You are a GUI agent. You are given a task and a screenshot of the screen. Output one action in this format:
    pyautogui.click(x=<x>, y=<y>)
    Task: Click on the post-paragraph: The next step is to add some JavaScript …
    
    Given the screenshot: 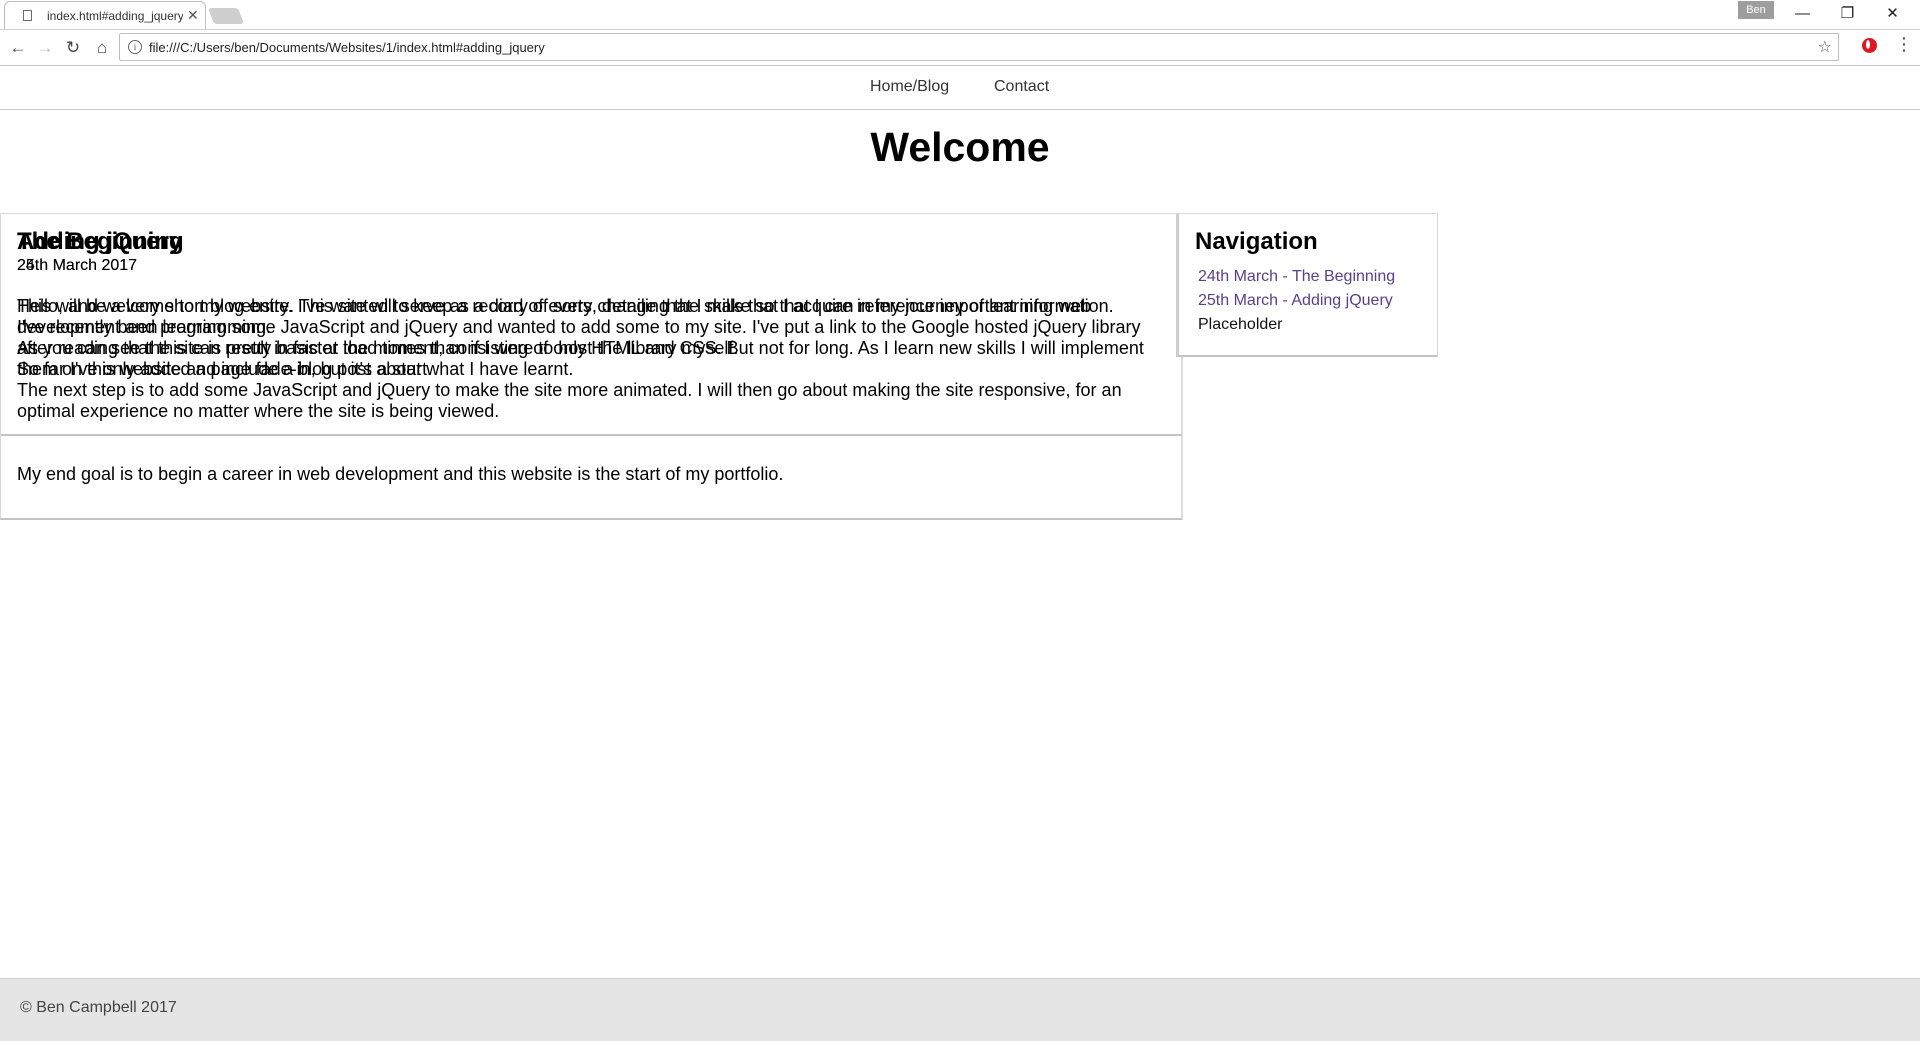 What is the action you would take?
    pyautogui.click(x=569, y=400)
    